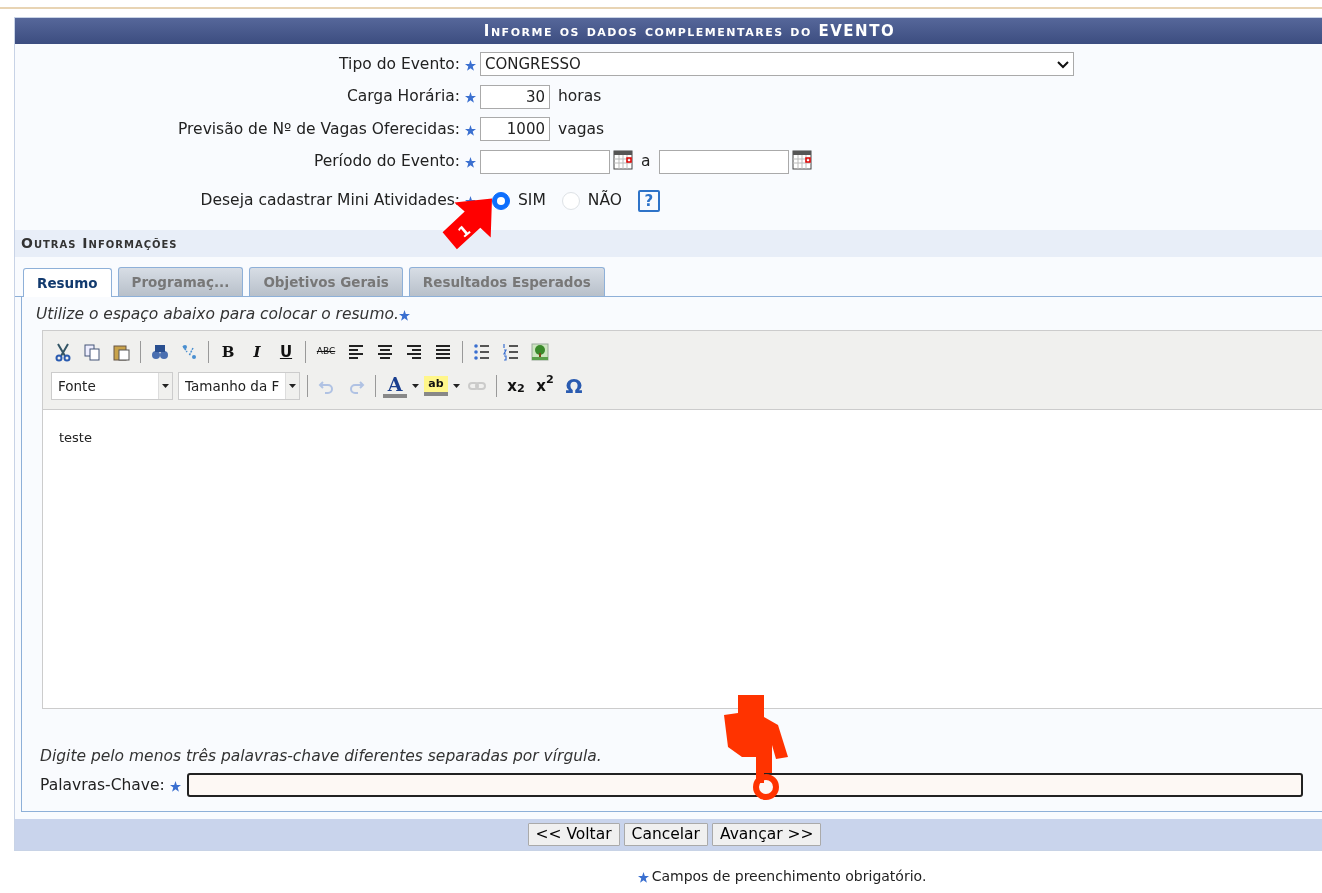  Describe the element at coordinates (395, 385) in the screenshot. I see `text-color-button: A` at that location.